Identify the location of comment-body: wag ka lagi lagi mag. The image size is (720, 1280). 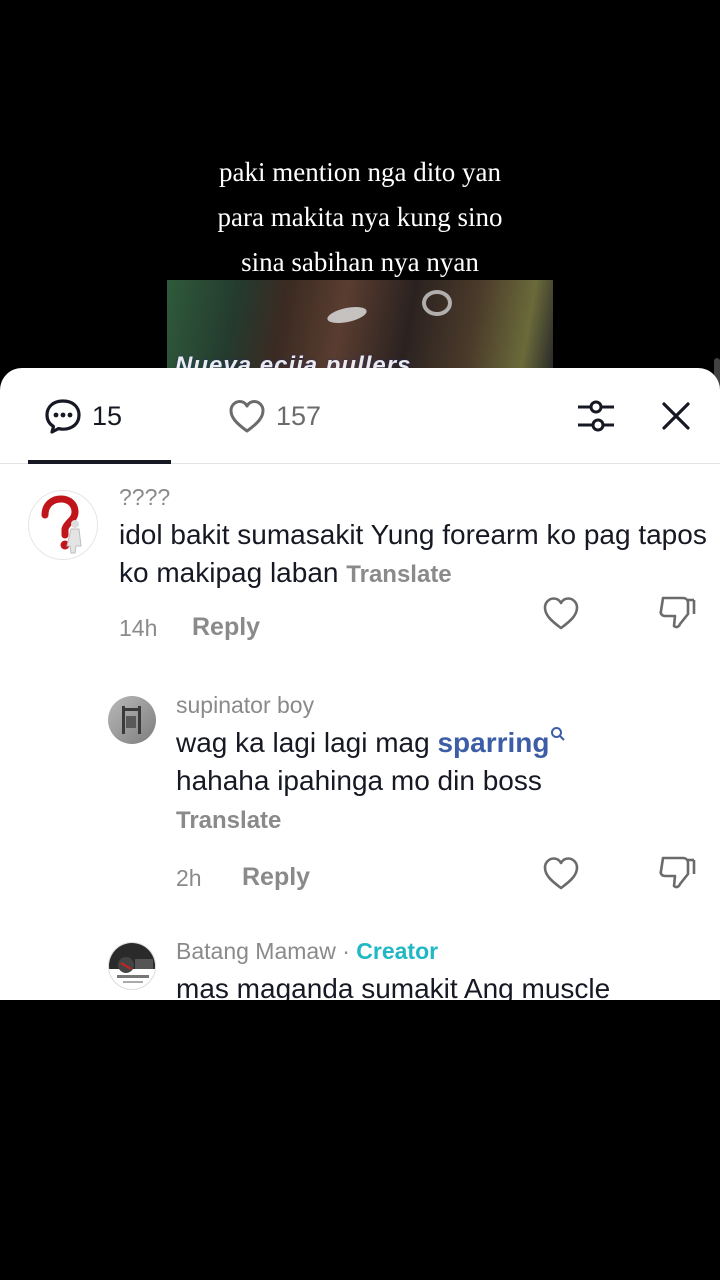
(307, 742).